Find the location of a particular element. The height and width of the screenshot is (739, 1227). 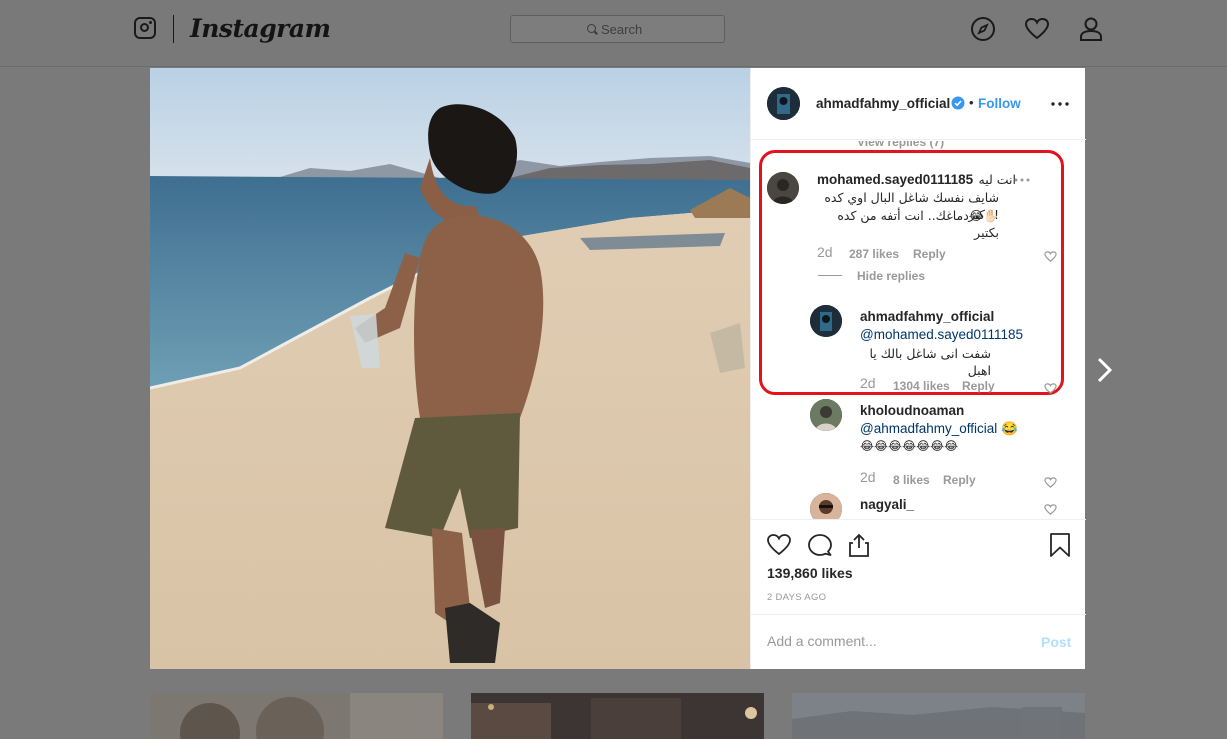

author-username: ahmadfahmy_official is located at coordinates (883, 103).